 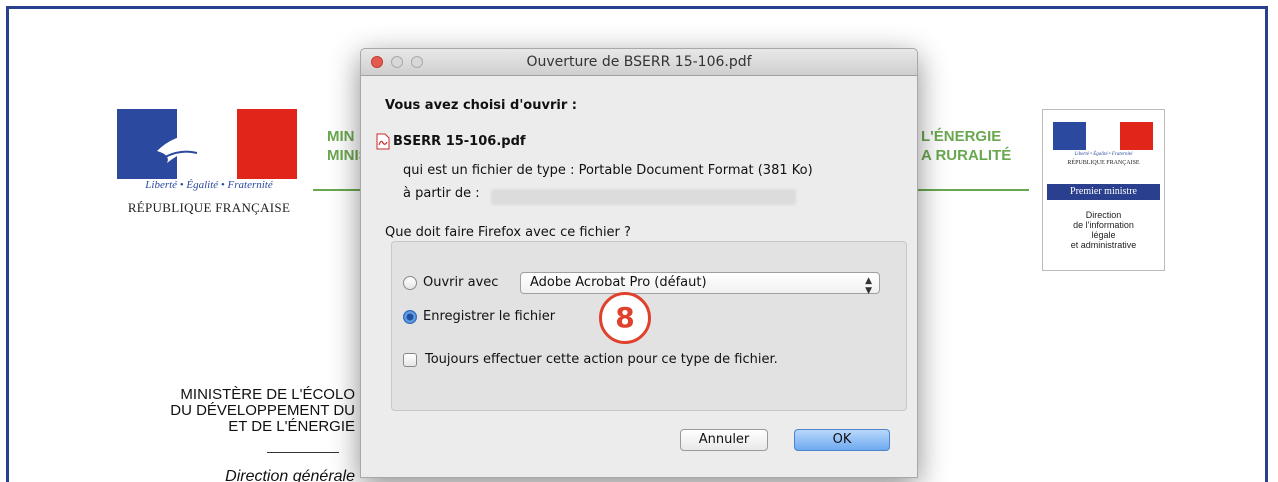 What do you see at coordinates (441, 193) in the screenshot?
I see `from-label: à partir de :` at bounding box center [441, 193].